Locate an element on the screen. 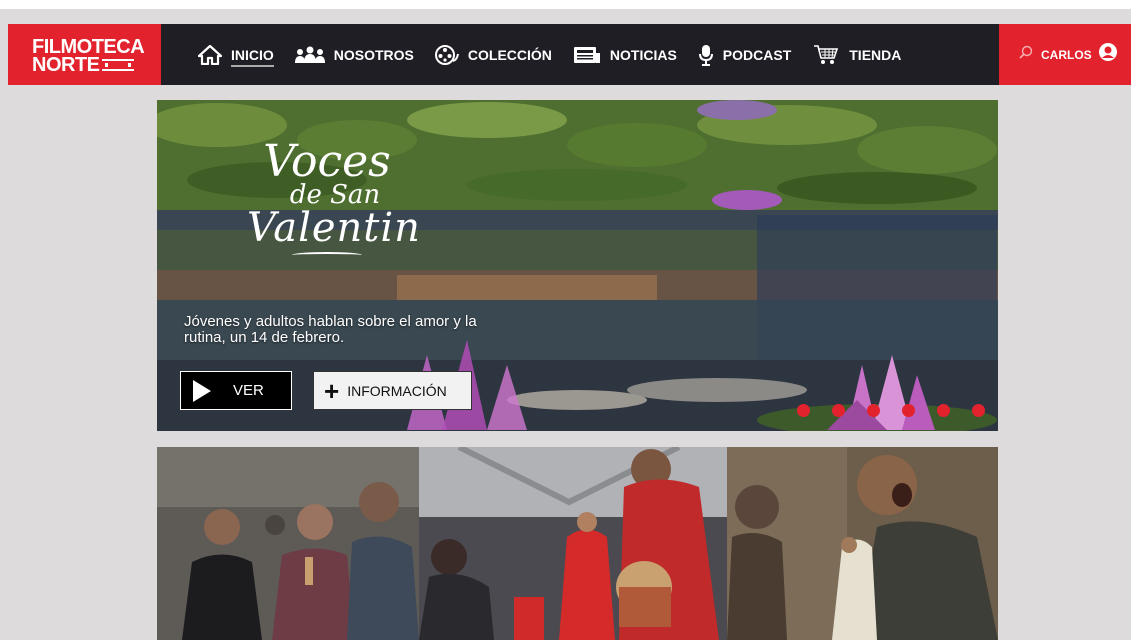 The image size is (1131, 640). interview-image is located at coordinates (288, 543).